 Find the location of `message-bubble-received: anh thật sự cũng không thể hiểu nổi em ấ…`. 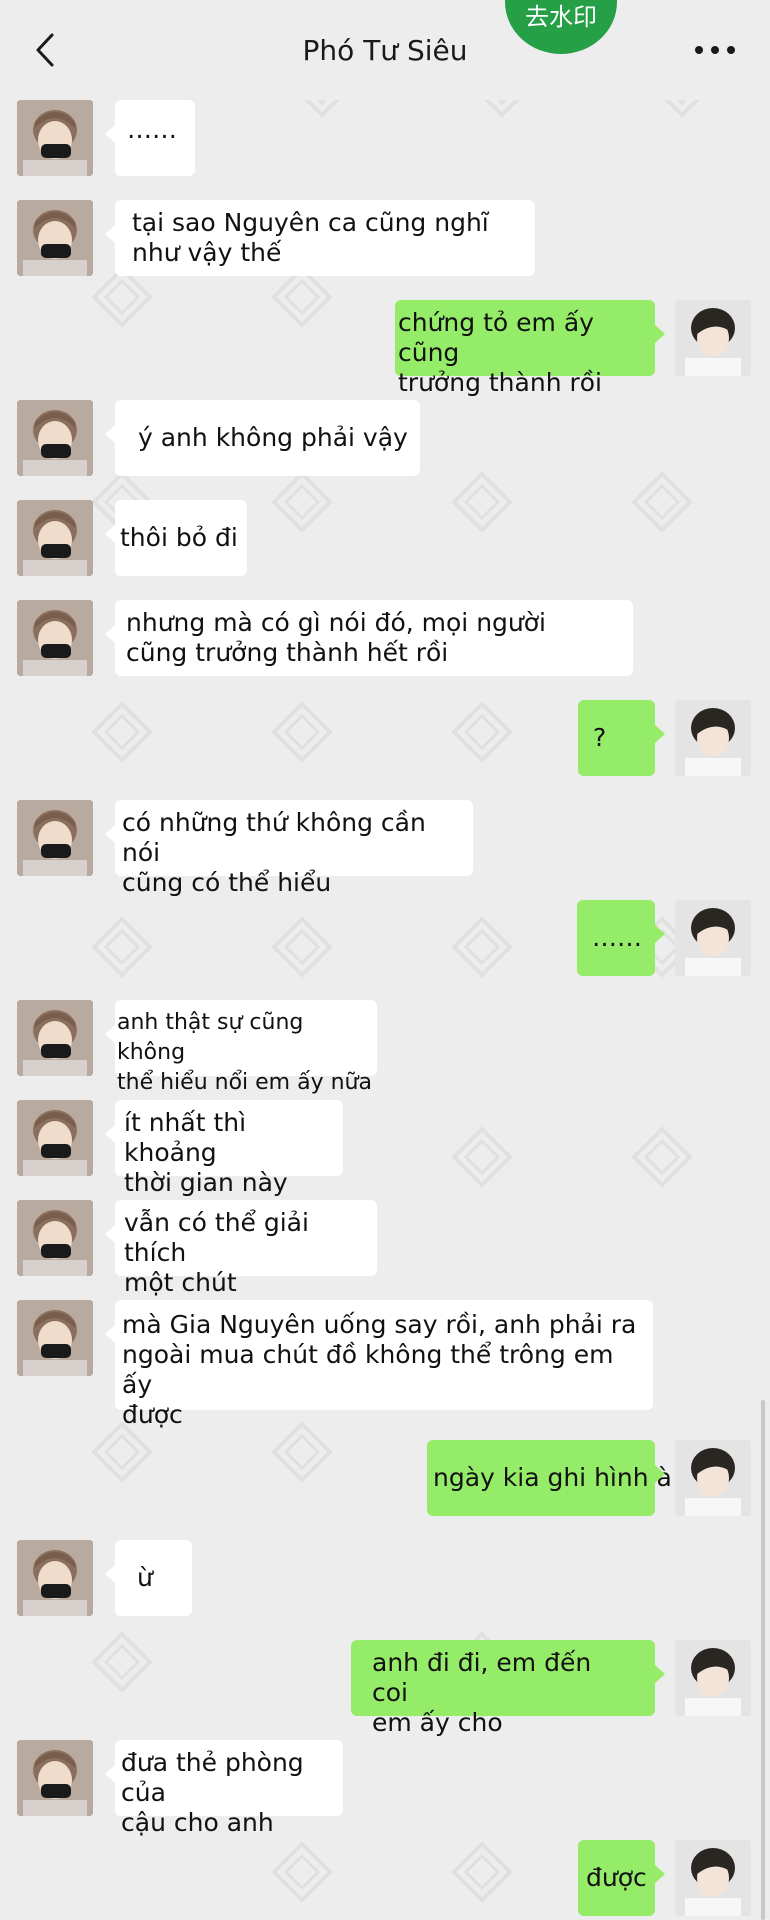

message-bubble-received: anh thật sự cũng không thể hiểu nổi em ấ… is located at coordinates (241, 1047).